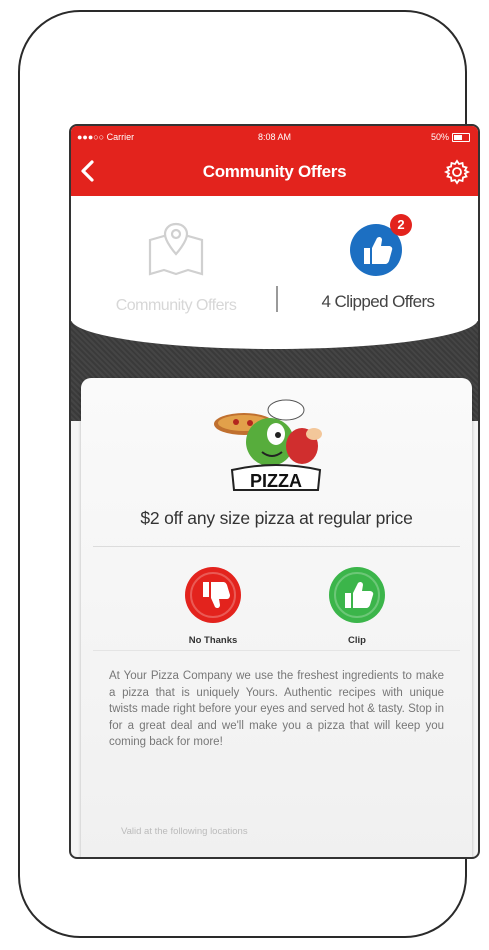 The image size is (489, 950). What do you see at coordinates (357, 595) in the screenshot?
I see `thumbs-up-icon` at bounding box center [357, 595].